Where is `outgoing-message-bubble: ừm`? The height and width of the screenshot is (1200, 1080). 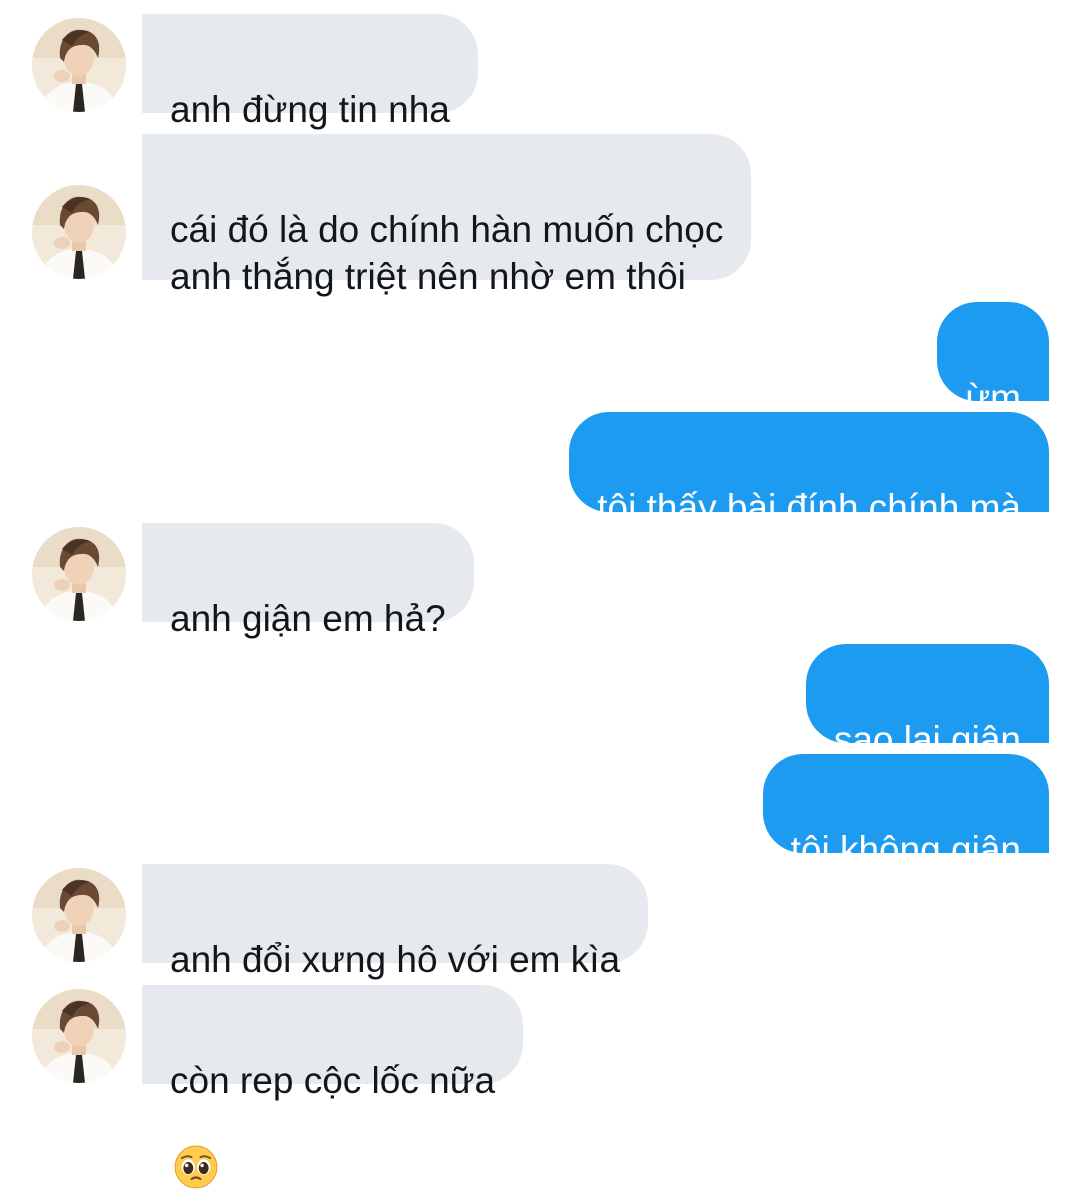 outgoing-message-bubble: ừm is located at coordinates (993, 360).